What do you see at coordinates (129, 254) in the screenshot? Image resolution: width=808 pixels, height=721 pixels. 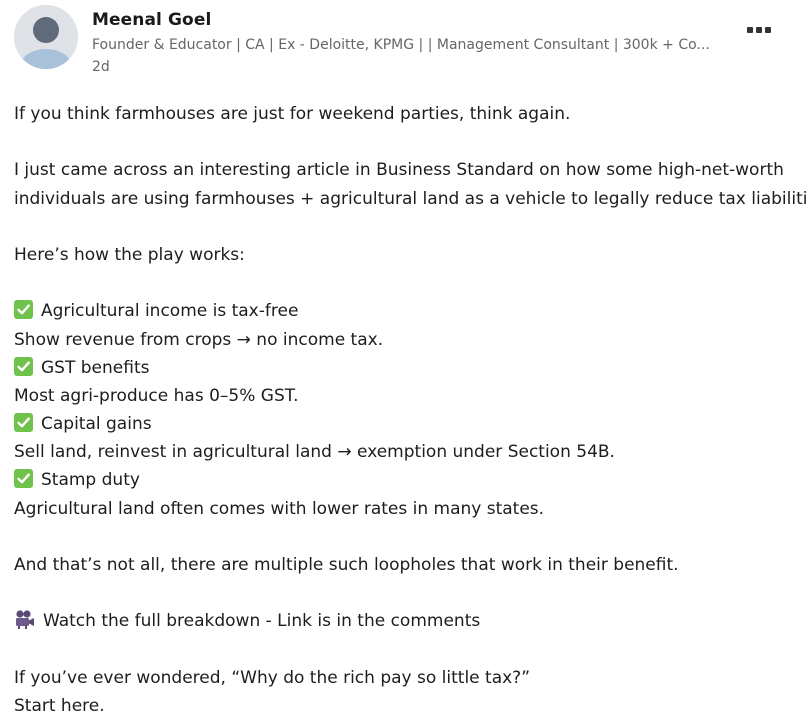 I see `play-heading: Here’s how the play works:` at bounding box center [129, 254].